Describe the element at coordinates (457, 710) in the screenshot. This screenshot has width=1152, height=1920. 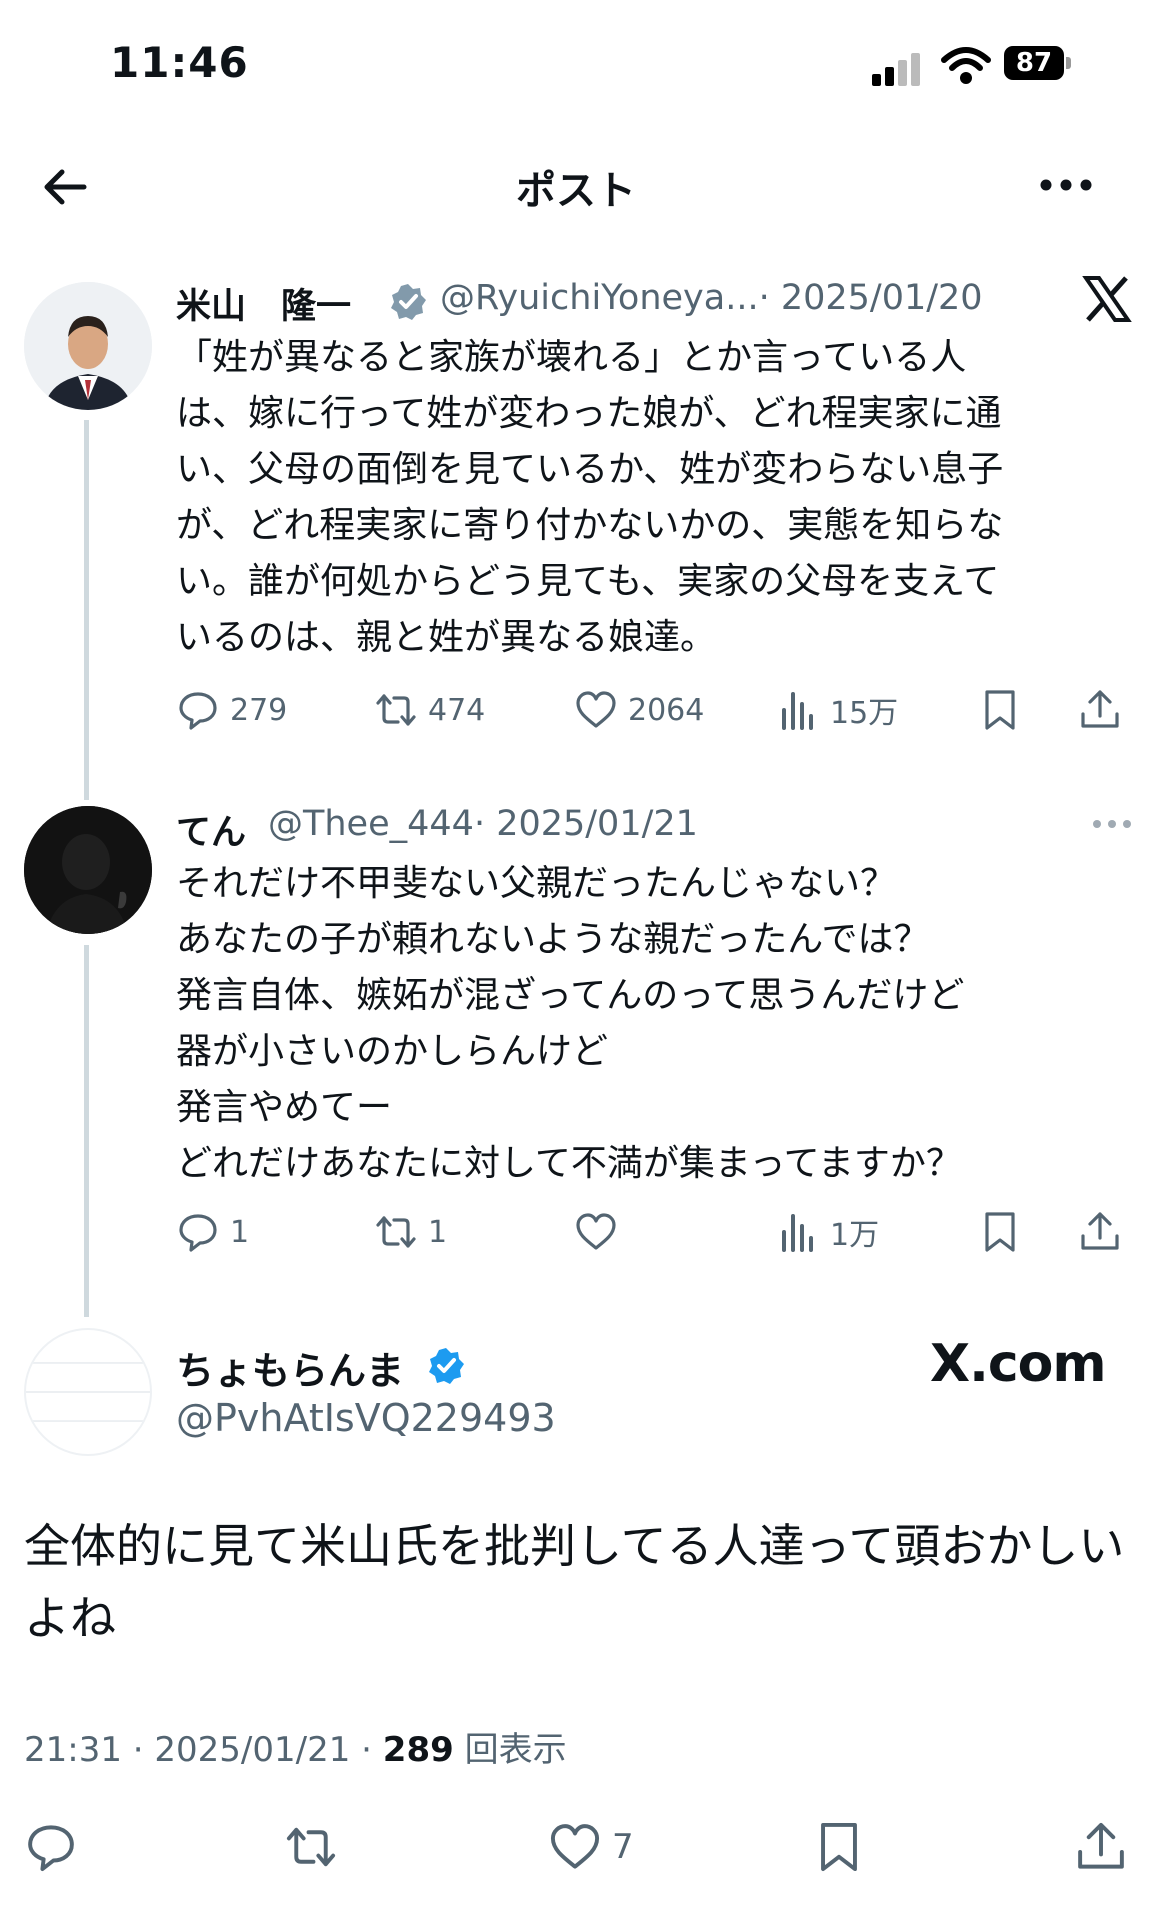
I see `retweet-count: 474` at that location.